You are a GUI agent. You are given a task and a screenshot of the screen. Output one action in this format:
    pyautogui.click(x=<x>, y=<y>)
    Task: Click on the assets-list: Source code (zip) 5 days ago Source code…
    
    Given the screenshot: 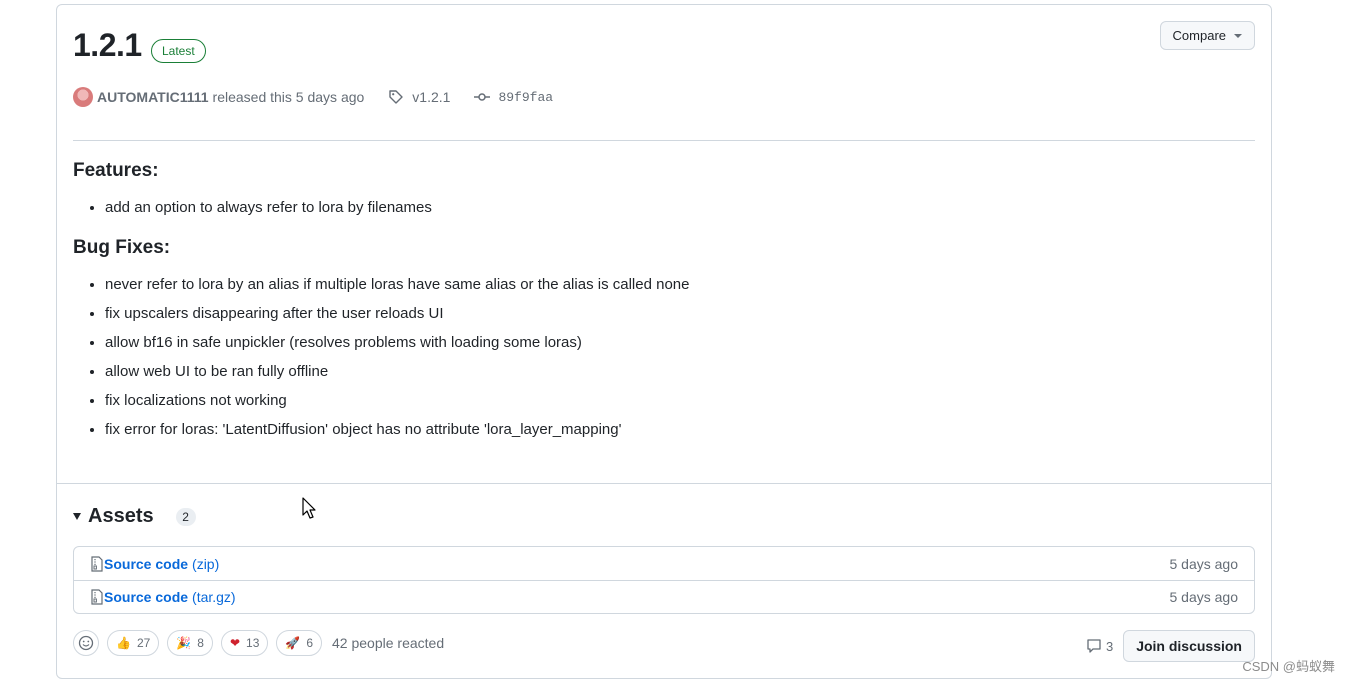 What is the action you would take?
    pyautogui.click(x=664, y=580)
    